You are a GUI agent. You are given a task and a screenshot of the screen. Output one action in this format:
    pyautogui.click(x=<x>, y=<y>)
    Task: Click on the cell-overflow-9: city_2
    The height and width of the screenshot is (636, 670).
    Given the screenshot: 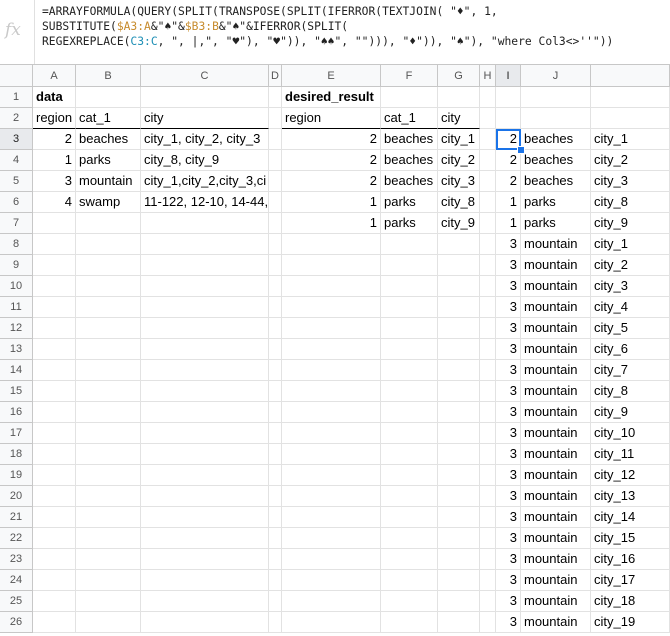 What is the action you would take?
    pyautogui.click(x=630, y=265)
    